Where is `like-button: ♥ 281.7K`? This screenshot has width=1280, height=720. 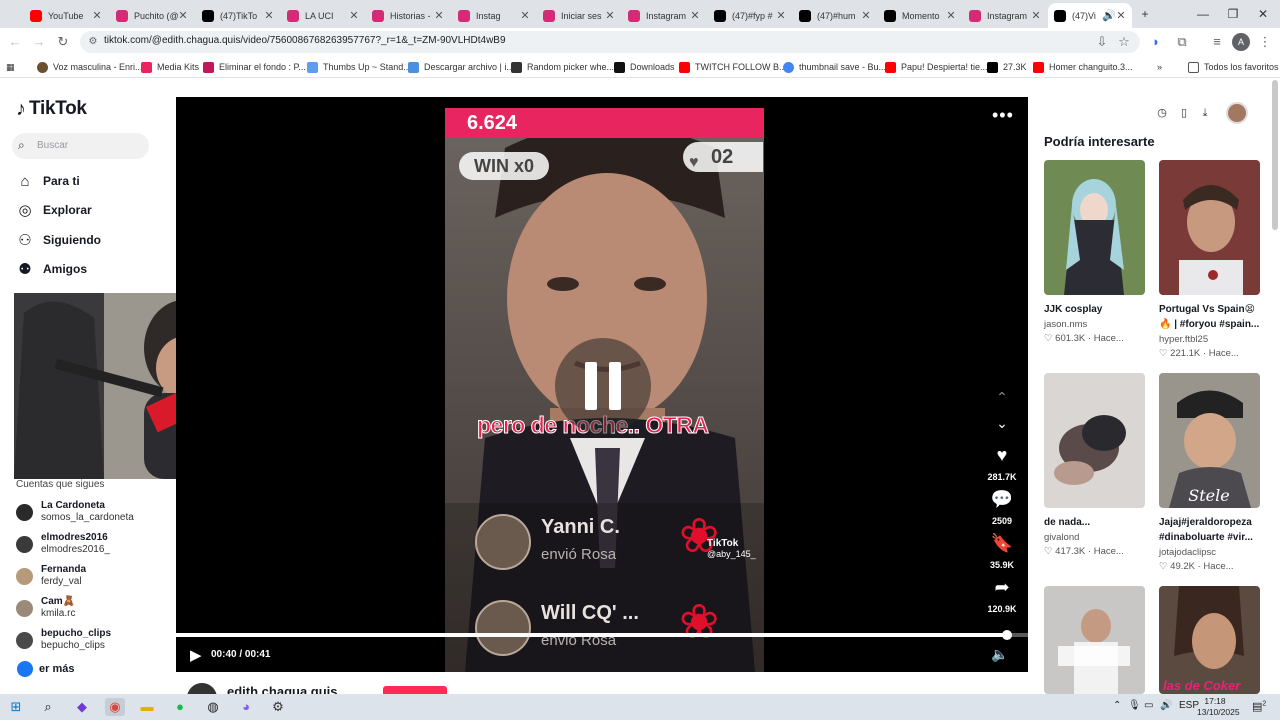 like-button: ♥ 281.7K is located at coordinates (1002, 463).